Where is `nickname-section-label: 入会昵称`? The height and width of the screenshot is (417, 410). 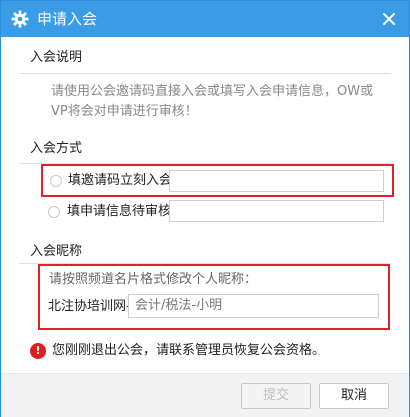 nickname-section-label: 入会昵称 is located at coordinates (56, 251).